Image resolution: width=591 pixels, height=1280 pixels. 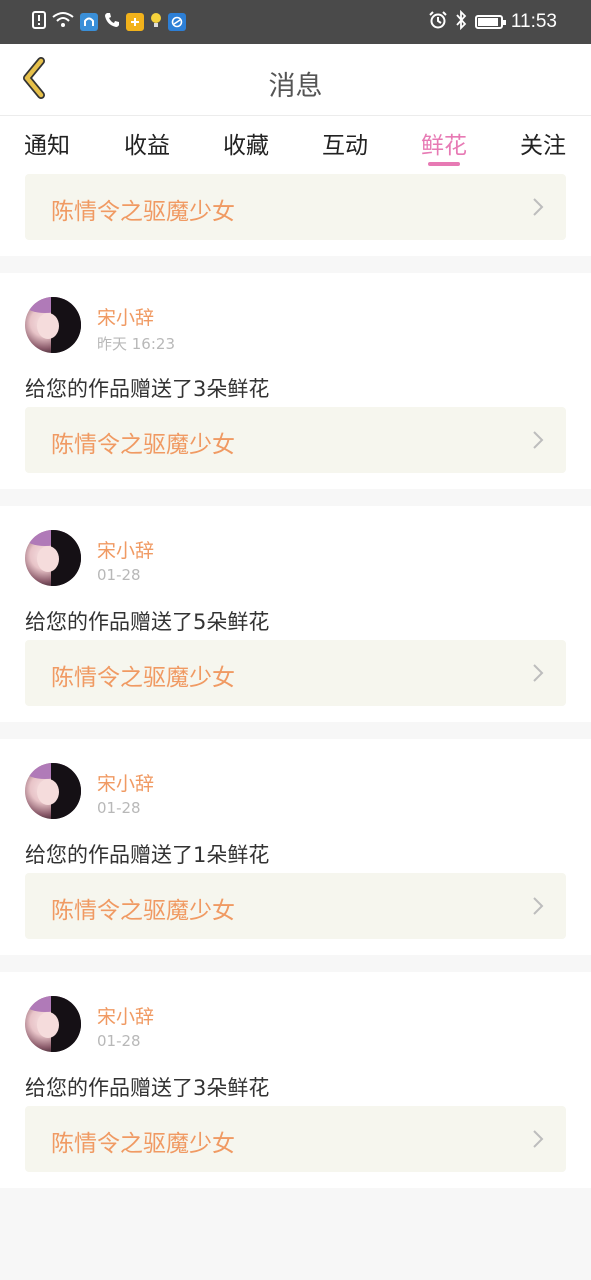 I want to click on battery-icon, so click(x=490, y=22).